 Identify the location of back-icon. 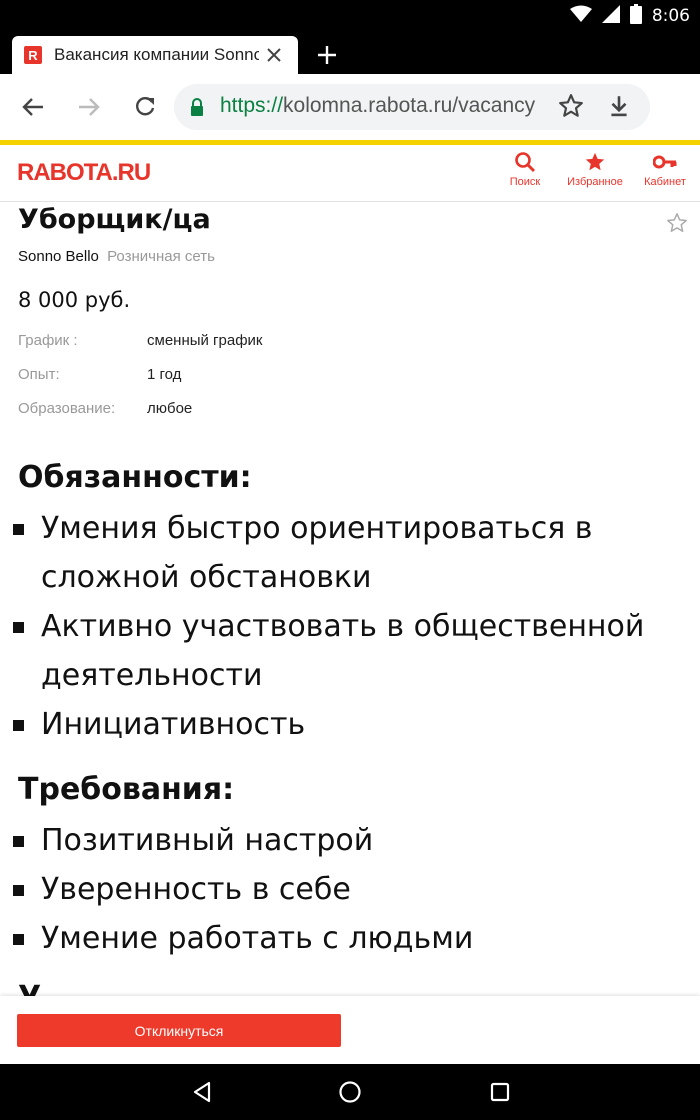
(33, 107).